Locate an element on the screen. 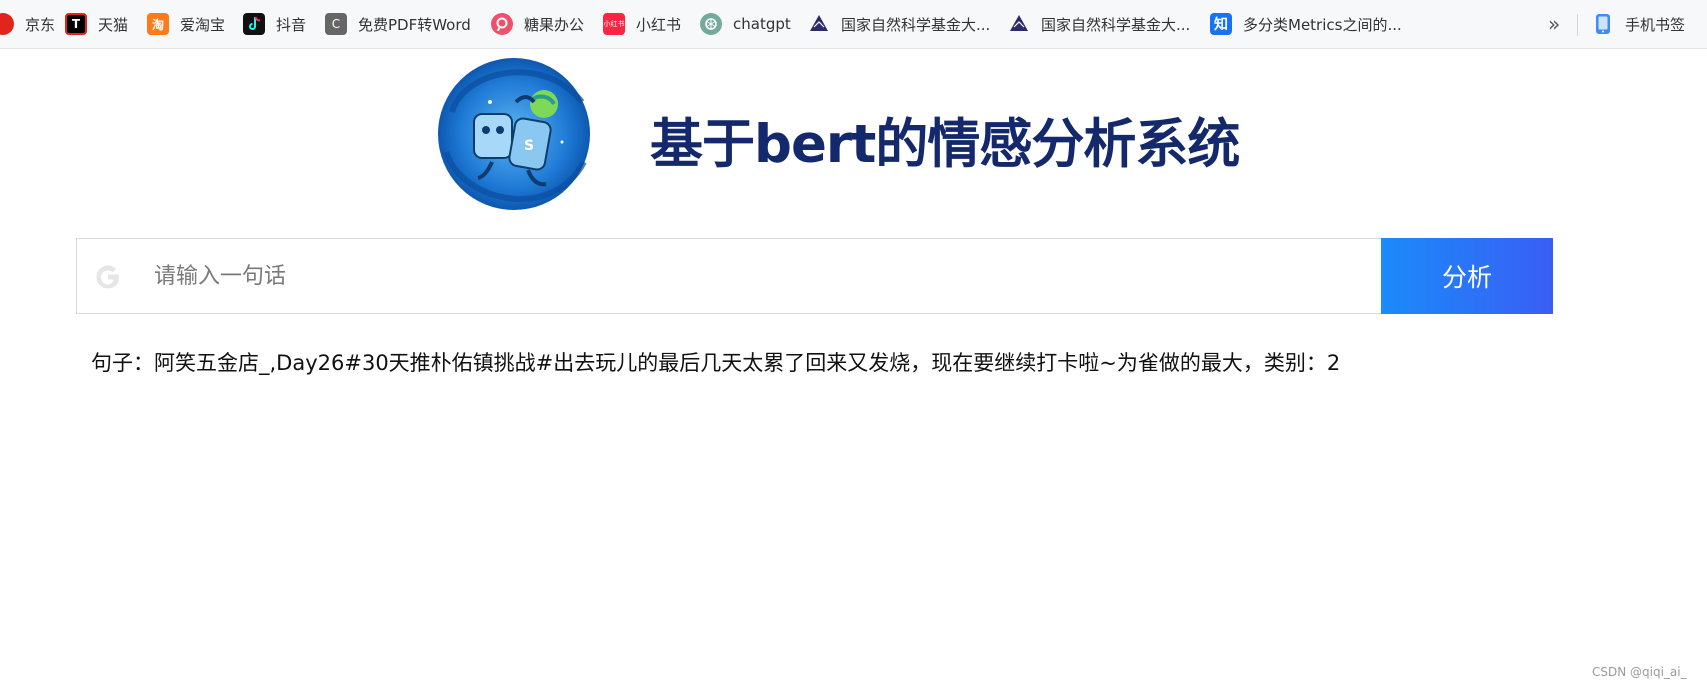 The image size is (1707, 690). bookmark-mobile: 手机书签 is located at coordinates (1638, 24).